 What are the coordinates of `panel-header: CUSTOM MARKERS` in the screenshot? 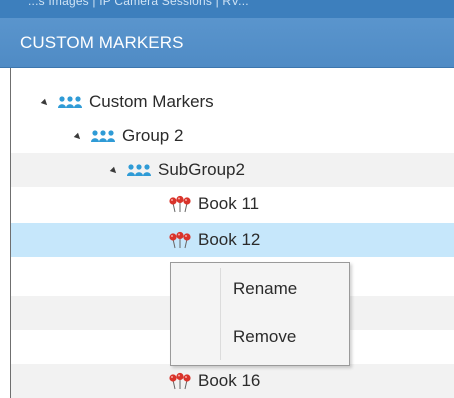 It's located at (227, 43).